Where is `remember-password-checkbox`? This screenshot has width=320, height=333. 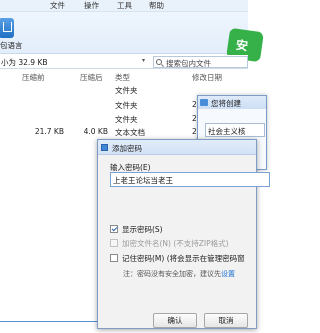
remember-password-checkbox is located at coordinates (114, 258).